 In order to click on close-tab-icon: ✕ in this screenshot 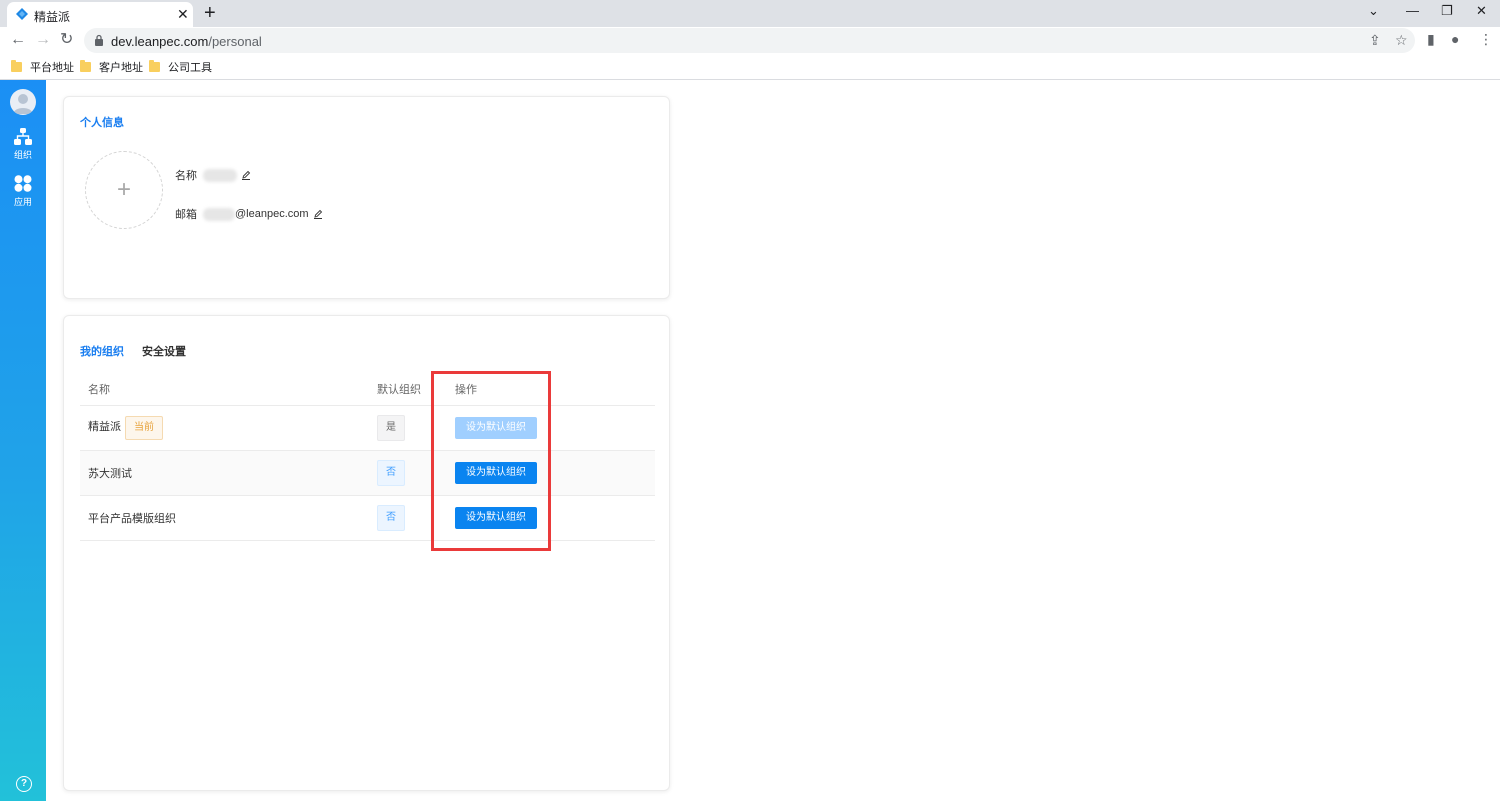, I will do `click(183, 14)`.